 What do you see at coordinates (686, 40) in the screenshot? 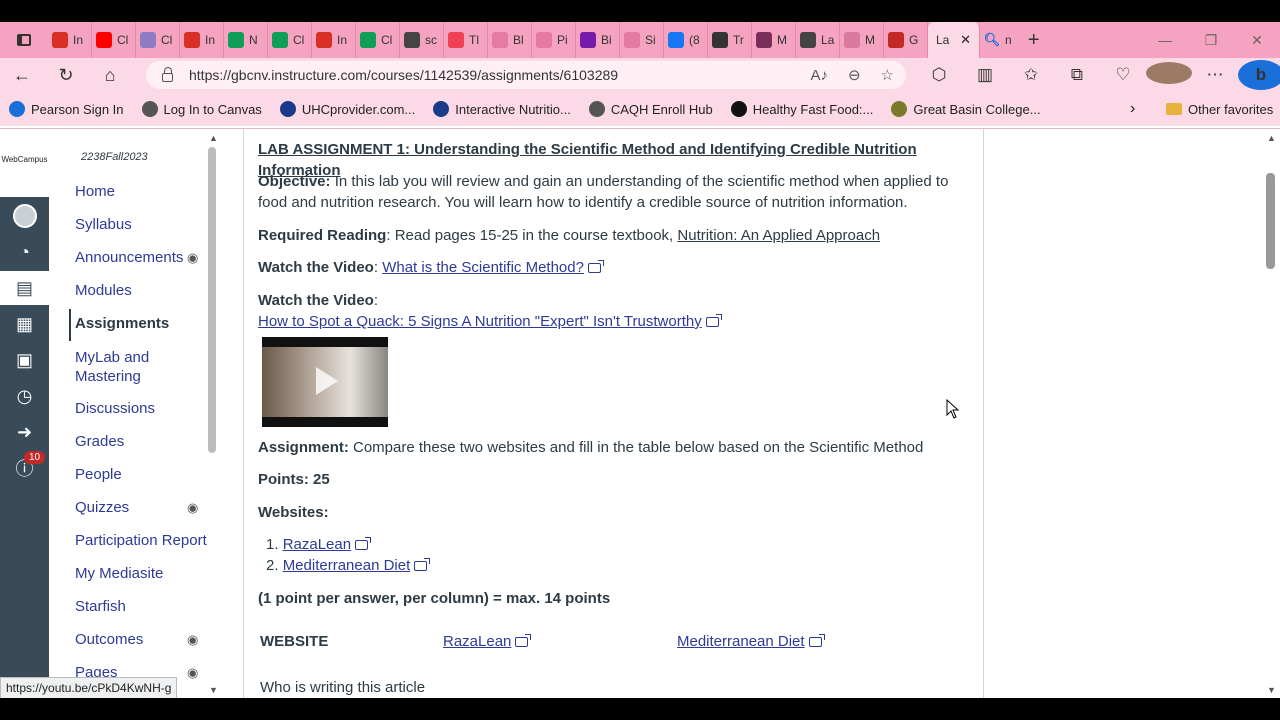
I see `tab-14: (8` at bounding box center [686, 40].